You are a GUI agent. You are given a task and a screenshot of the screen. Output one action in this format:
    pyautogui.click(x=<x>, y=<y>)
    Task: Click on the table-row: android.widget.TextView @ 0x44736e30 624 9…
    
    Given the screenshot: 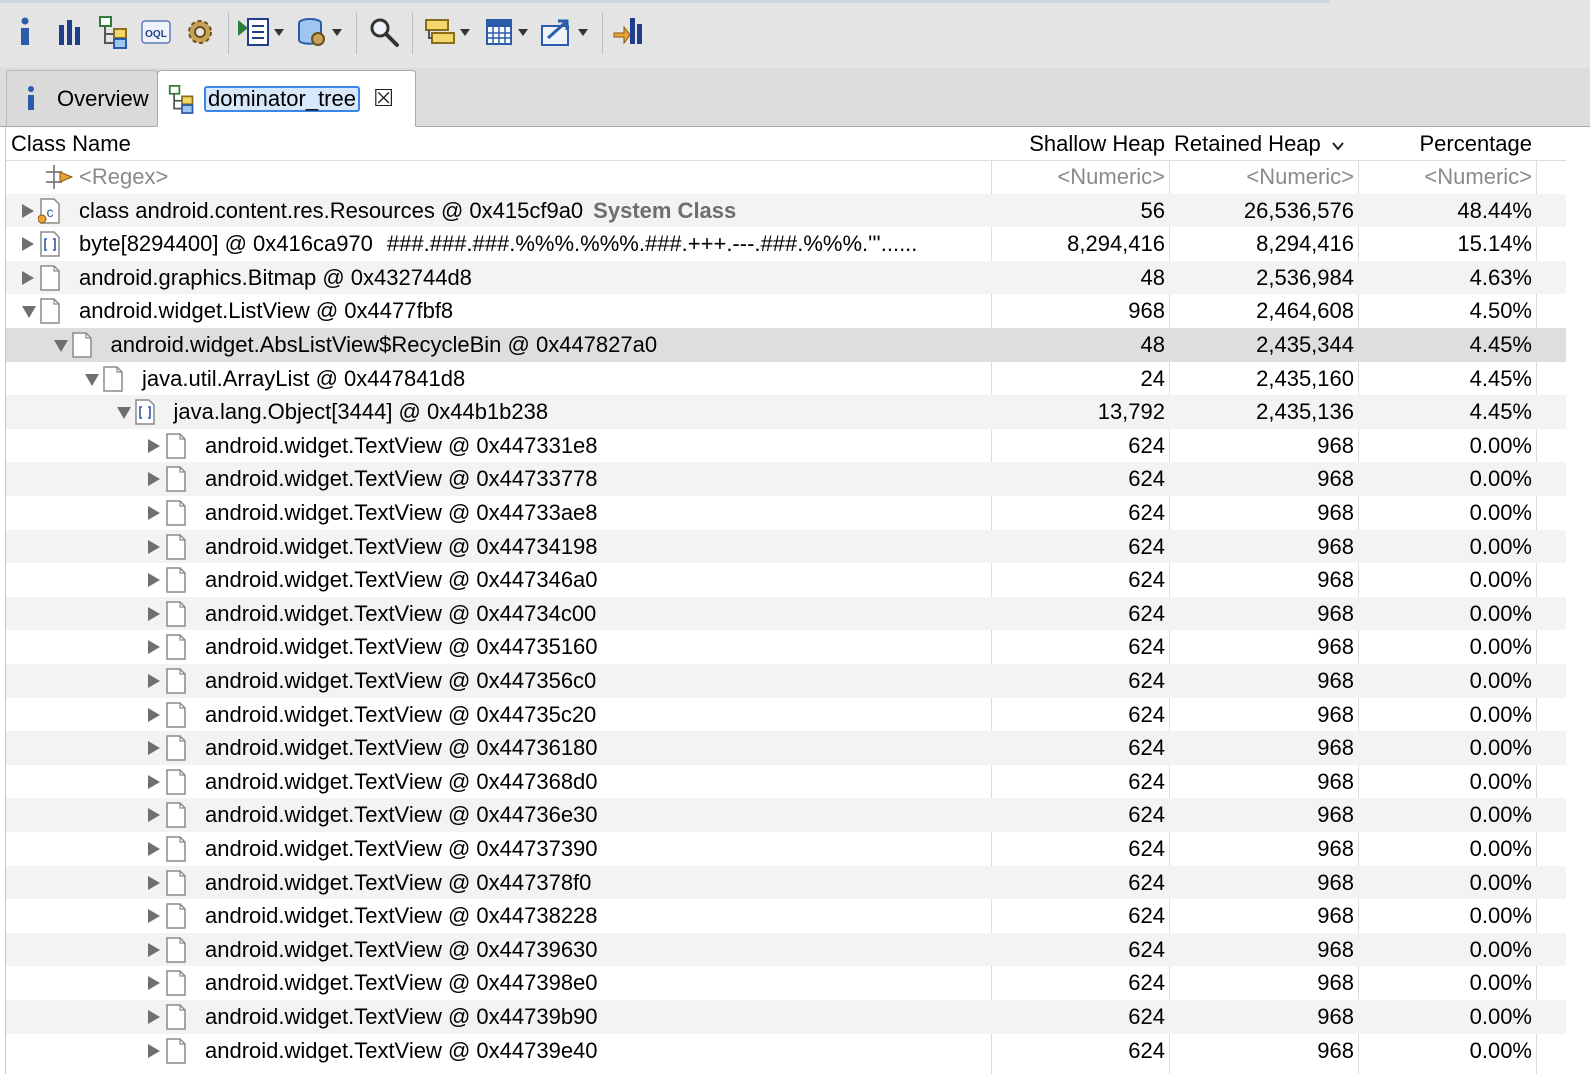 What is the action you would take?
    pyautogui.click(x=786, y=815)
    